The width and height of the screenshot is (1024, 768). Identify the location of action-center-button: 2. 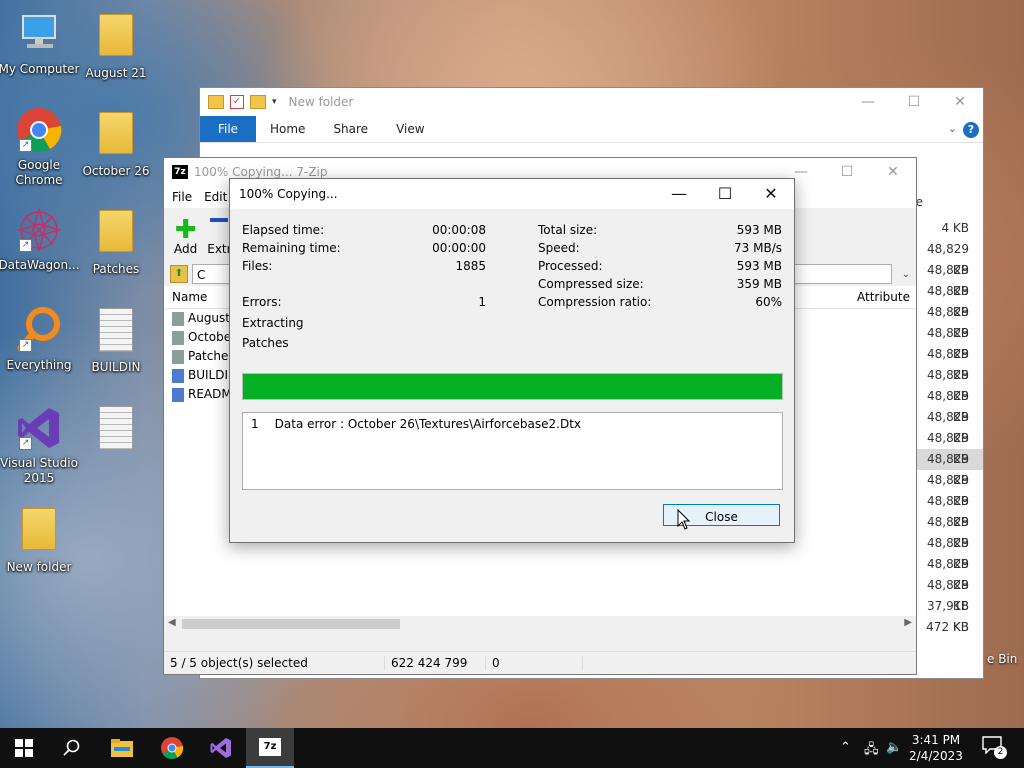
(994, 747).